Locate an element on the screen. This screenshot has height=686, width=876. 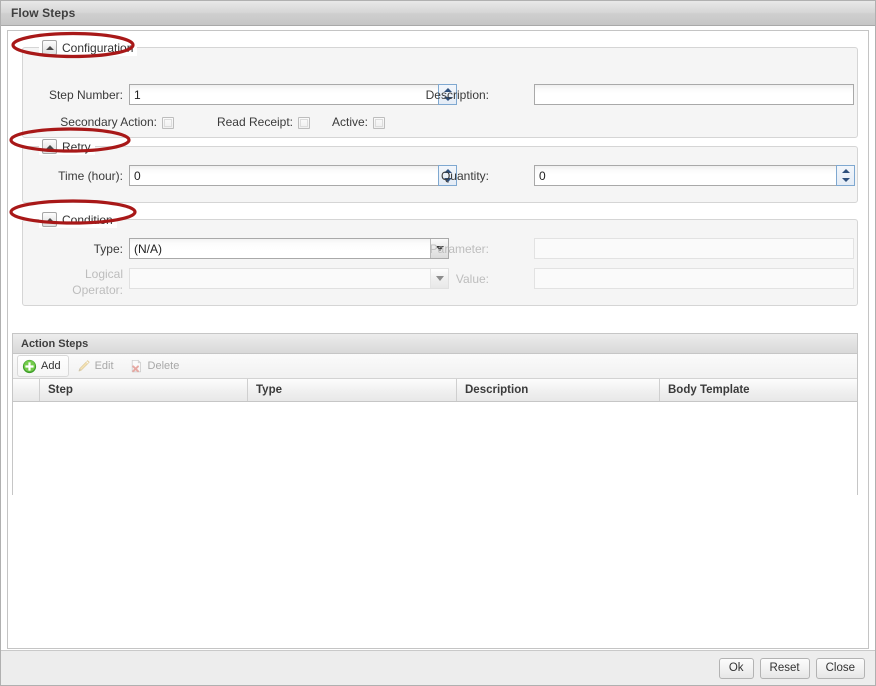
caret-down-icon is located at coordinates (845, 180).